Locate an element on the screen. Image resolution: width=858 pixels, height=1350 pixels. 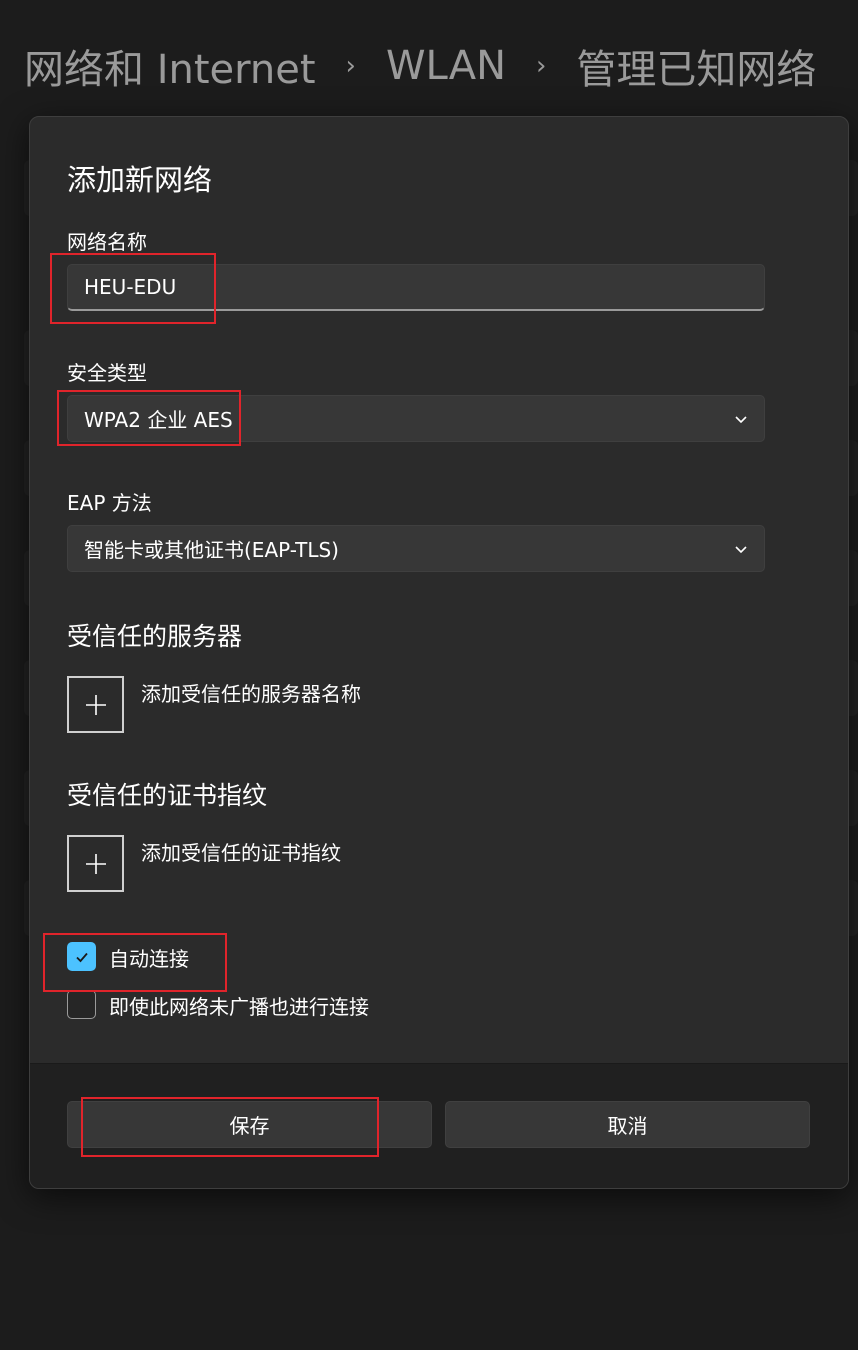
eap-method-label: EAP 方法 is located at coordinates (109, 503).